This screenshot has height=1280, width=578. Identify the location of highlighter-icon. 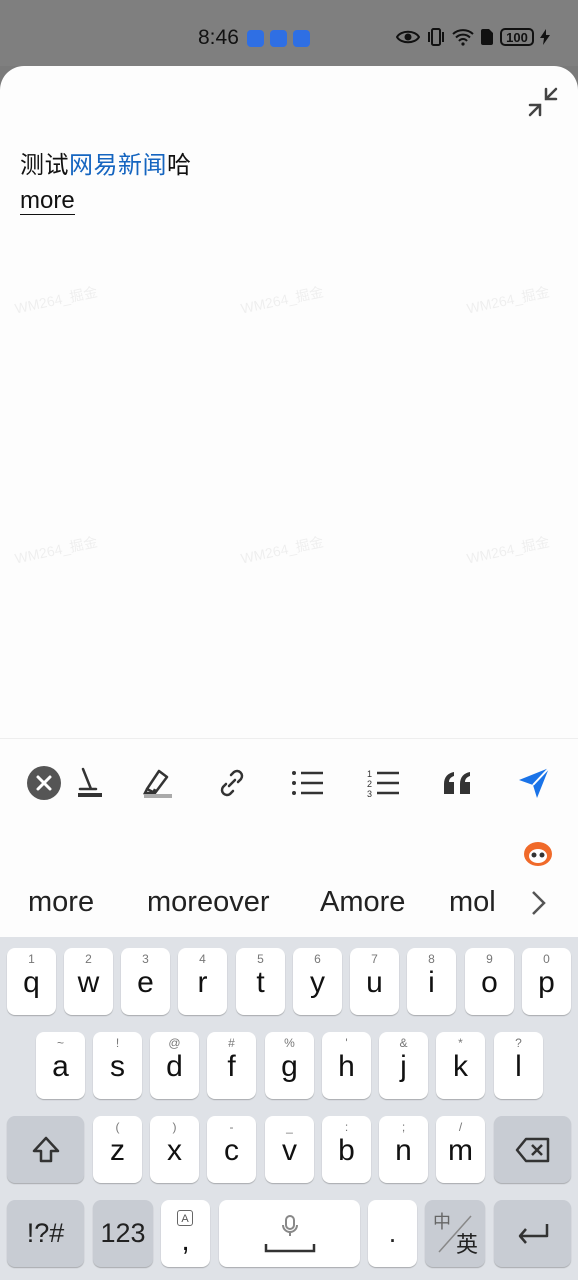
(157, 783).